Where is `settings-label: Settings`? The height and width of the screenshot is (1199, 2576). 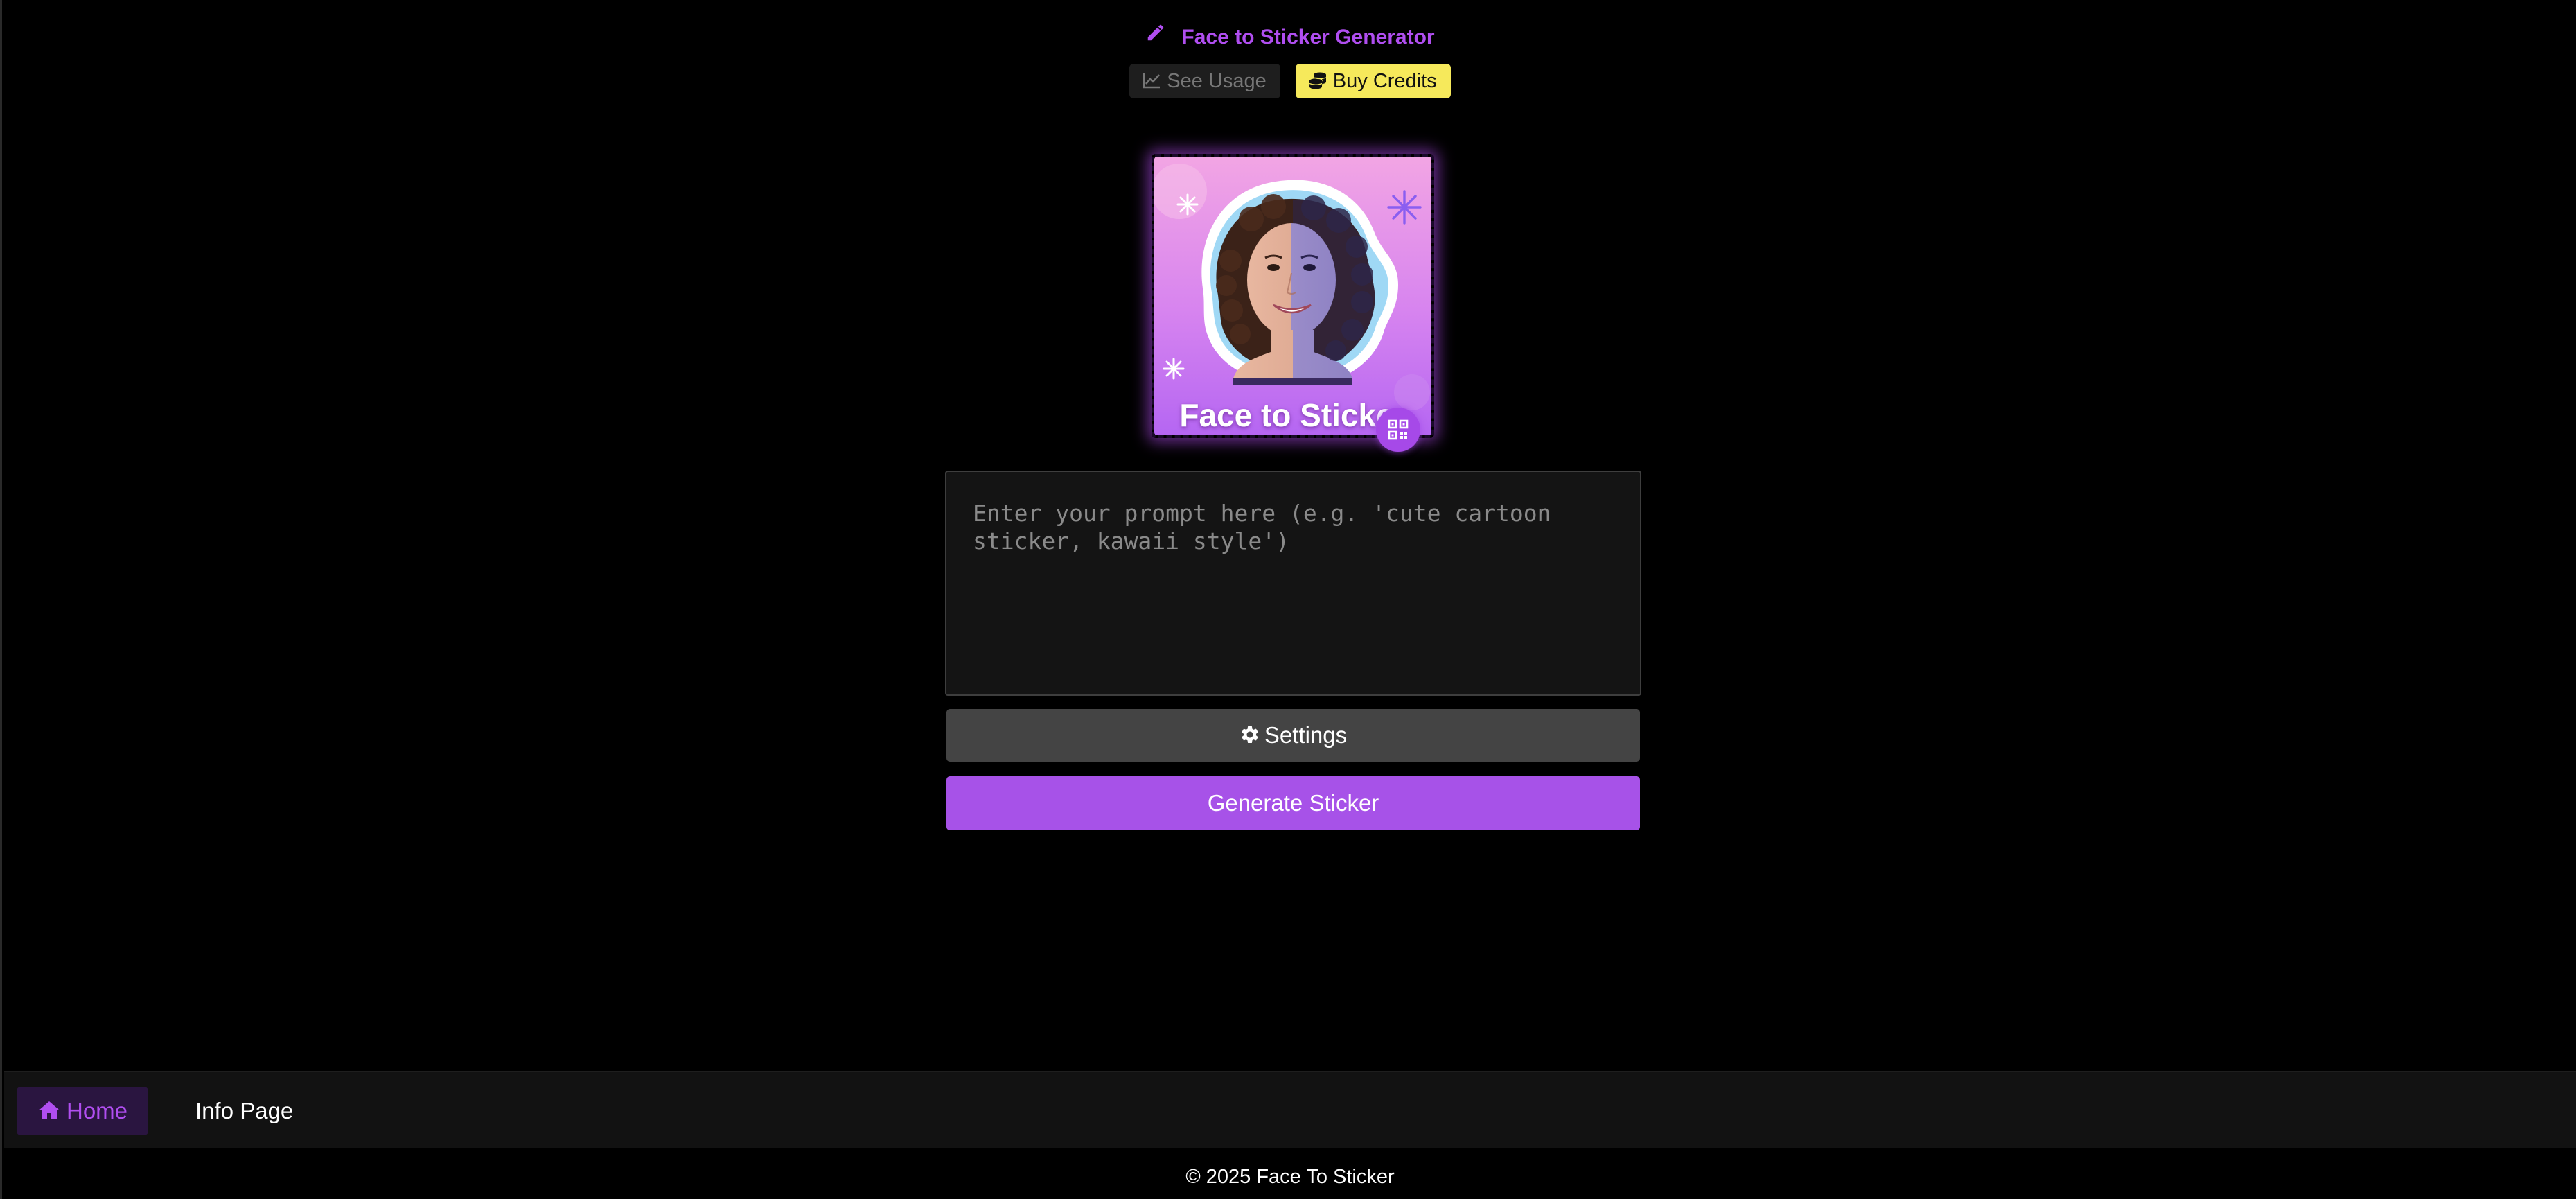
settings-label: Settings is located at coordinates (1306, 735).